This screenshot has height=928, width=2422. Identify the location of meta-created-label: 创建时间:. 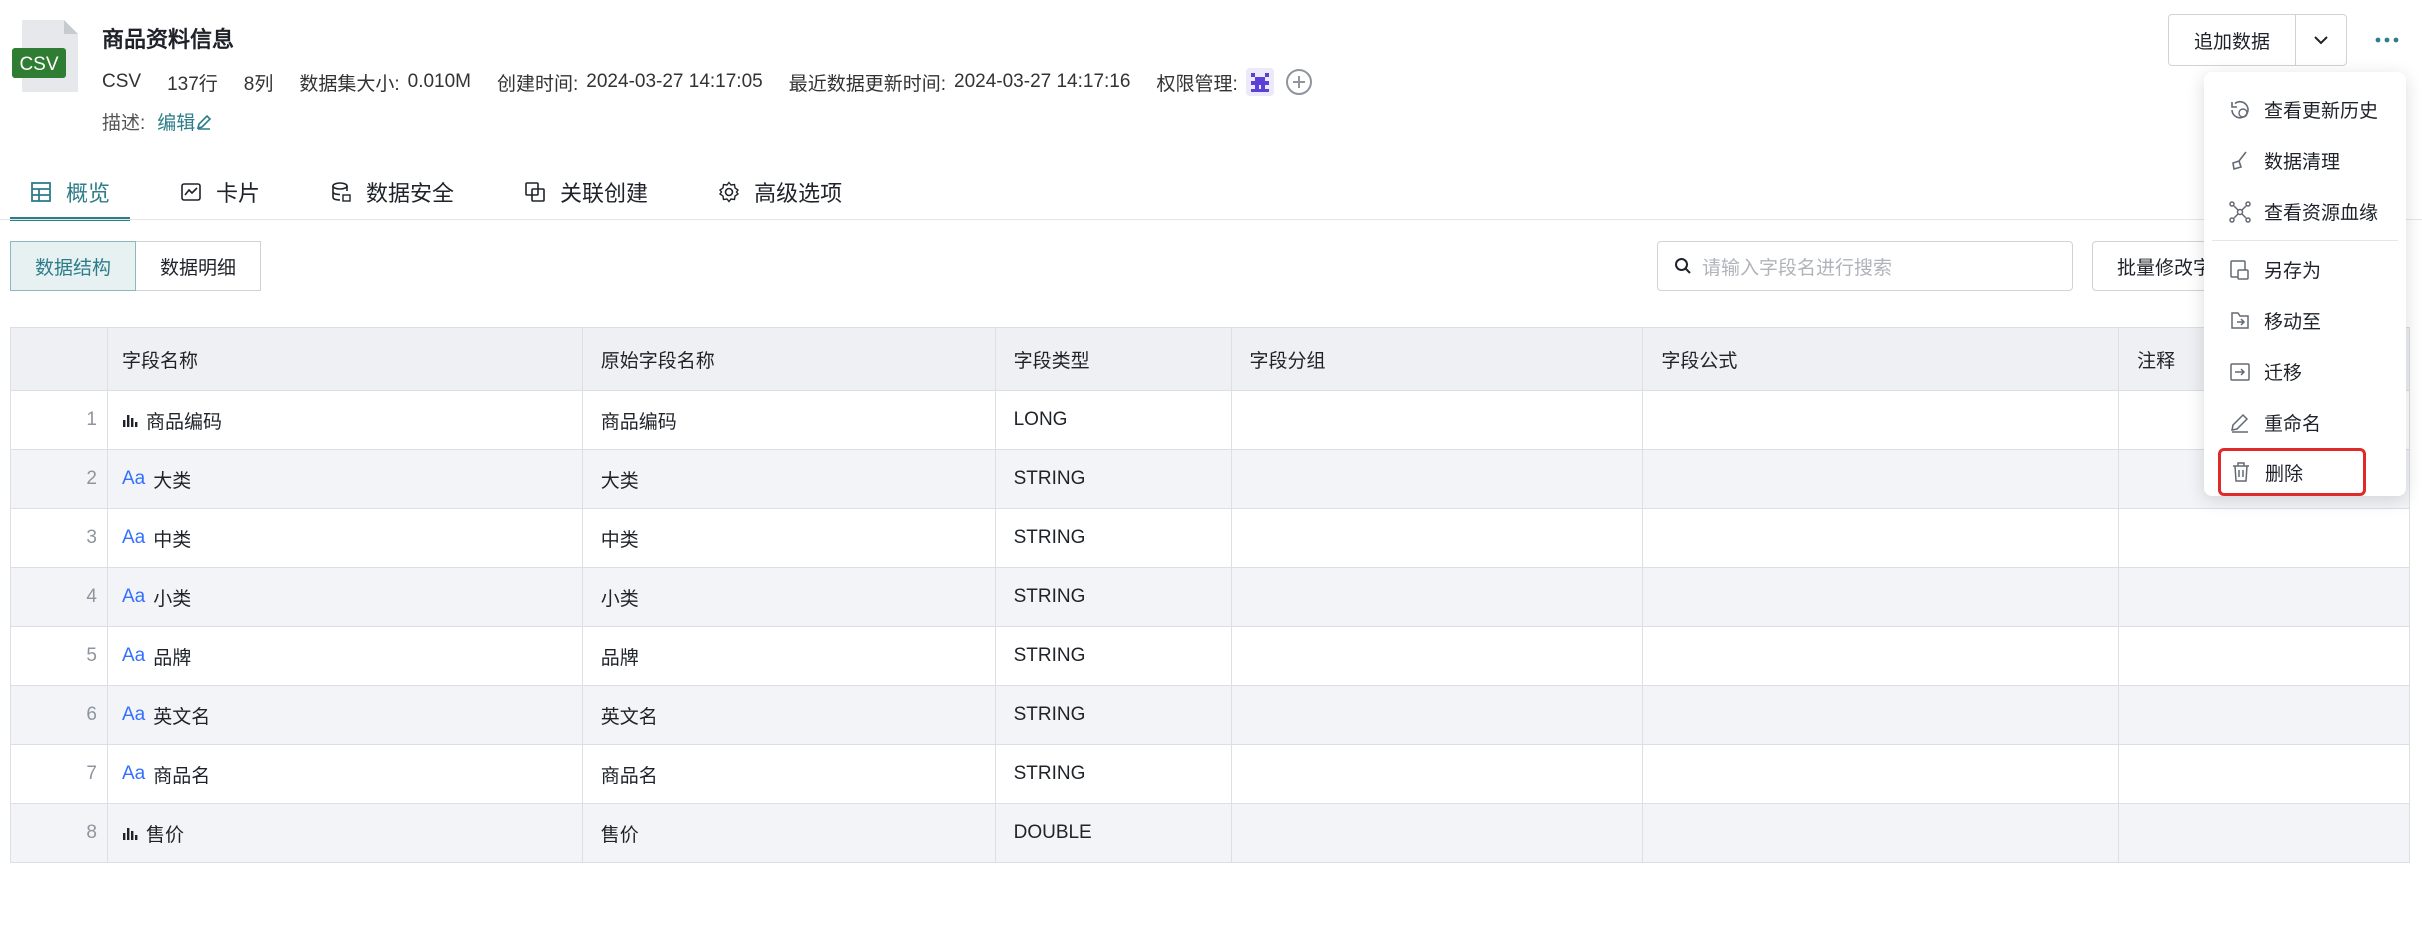
(538, 84).